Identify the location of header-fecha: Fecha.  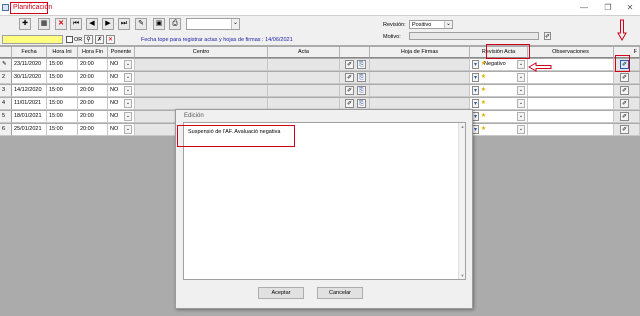
(29, 52).